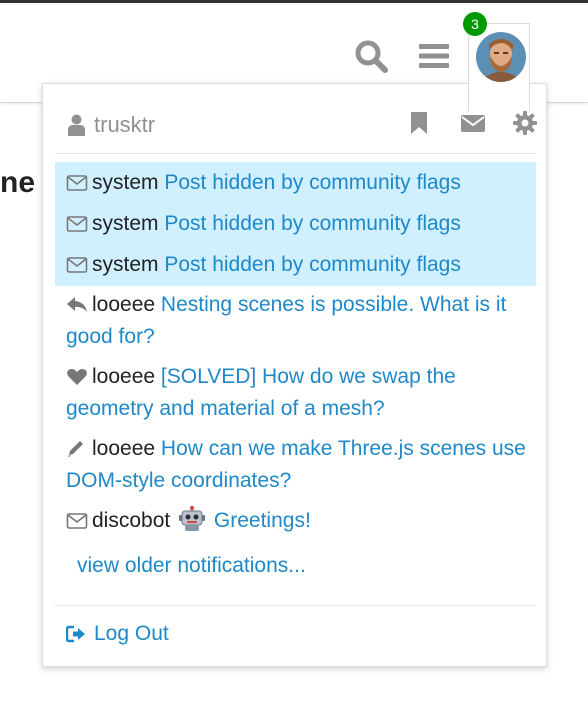 The width and height of the screenshot is (588, 723). Describe the element at coordinates (131, 633) in the screenshot. I see `logout-label: Log Out` at that location.